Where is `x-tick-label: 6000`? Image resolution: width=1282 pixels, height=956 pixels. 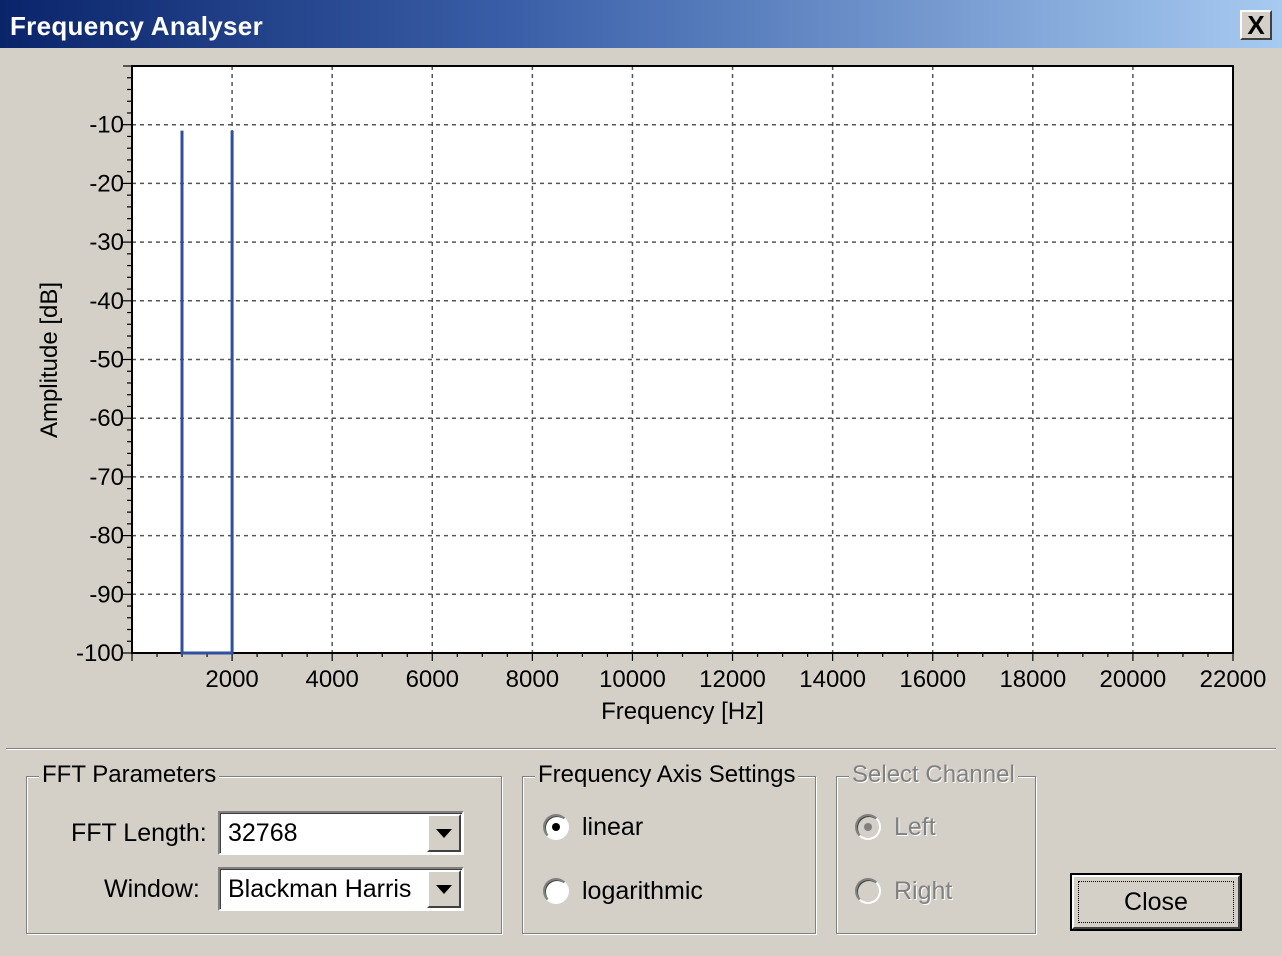 x-tick-label: 6000 is located at coordinates (432, 679).